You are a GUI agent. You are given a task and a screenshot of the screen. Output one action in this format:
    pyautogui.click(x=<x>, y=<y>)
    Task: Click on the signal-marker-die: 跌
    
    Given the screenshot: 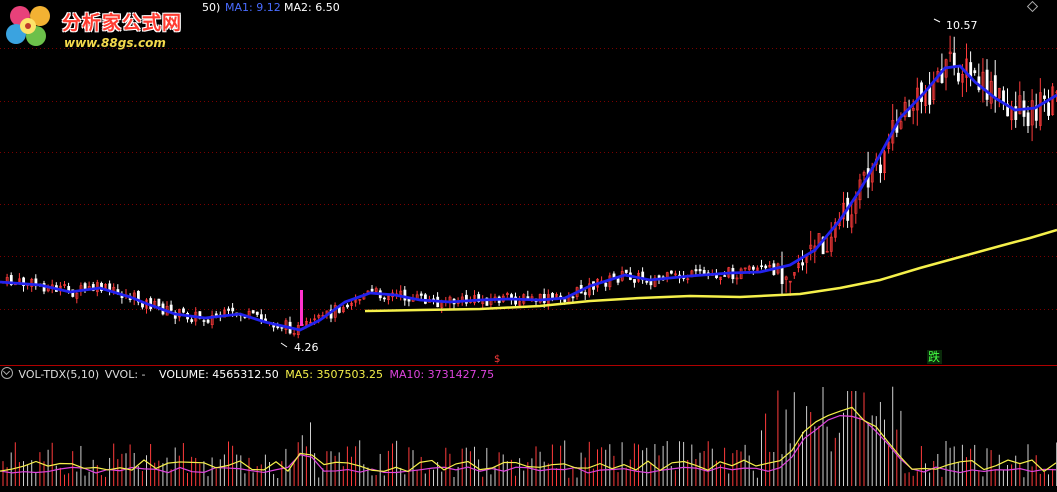 What is the action you would take?
    pyautogui.click(x=934, y=356)
    